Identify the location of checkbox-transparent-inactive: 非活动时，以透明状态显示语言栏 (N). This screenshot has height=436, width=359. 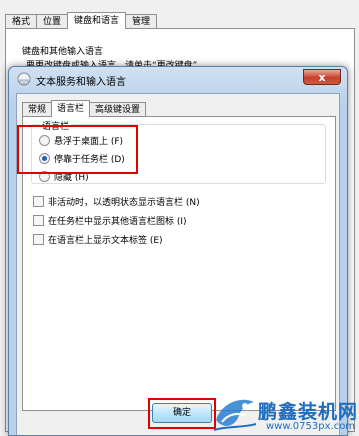
(116, 201).